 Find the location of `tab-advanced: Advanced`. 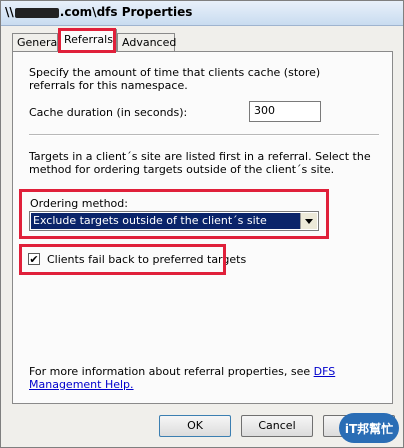

tab-advanced: Advanced is located at coordinates (146, 42).